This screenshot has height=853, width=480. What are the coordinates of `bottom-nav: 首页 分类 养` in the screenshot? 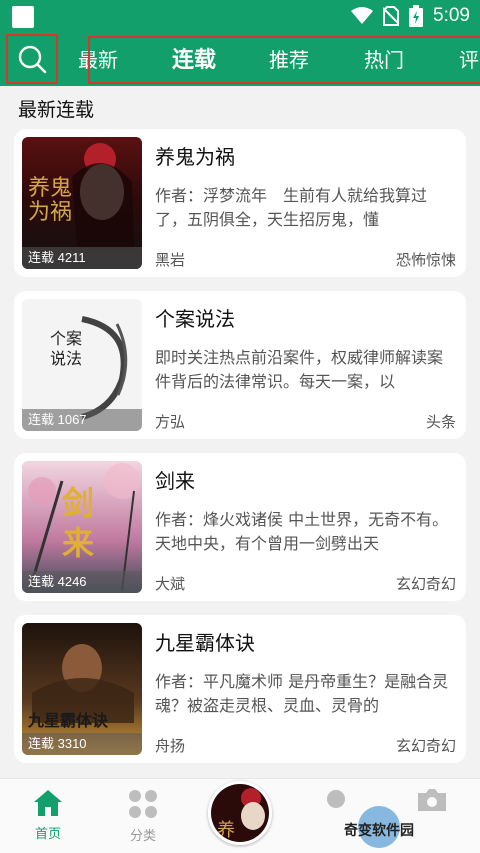 It's located at (240, 815).